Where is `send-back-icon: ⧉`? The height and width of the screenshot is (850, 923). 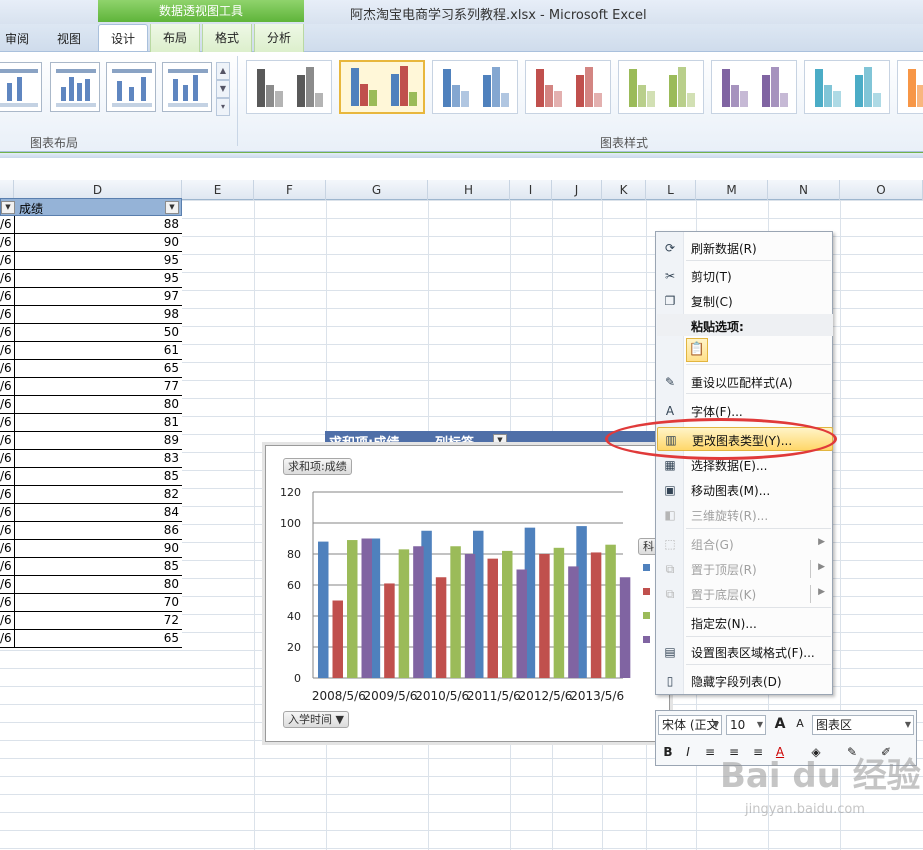
send-back-icon: ⧉ is located at coordinates (670, 594).